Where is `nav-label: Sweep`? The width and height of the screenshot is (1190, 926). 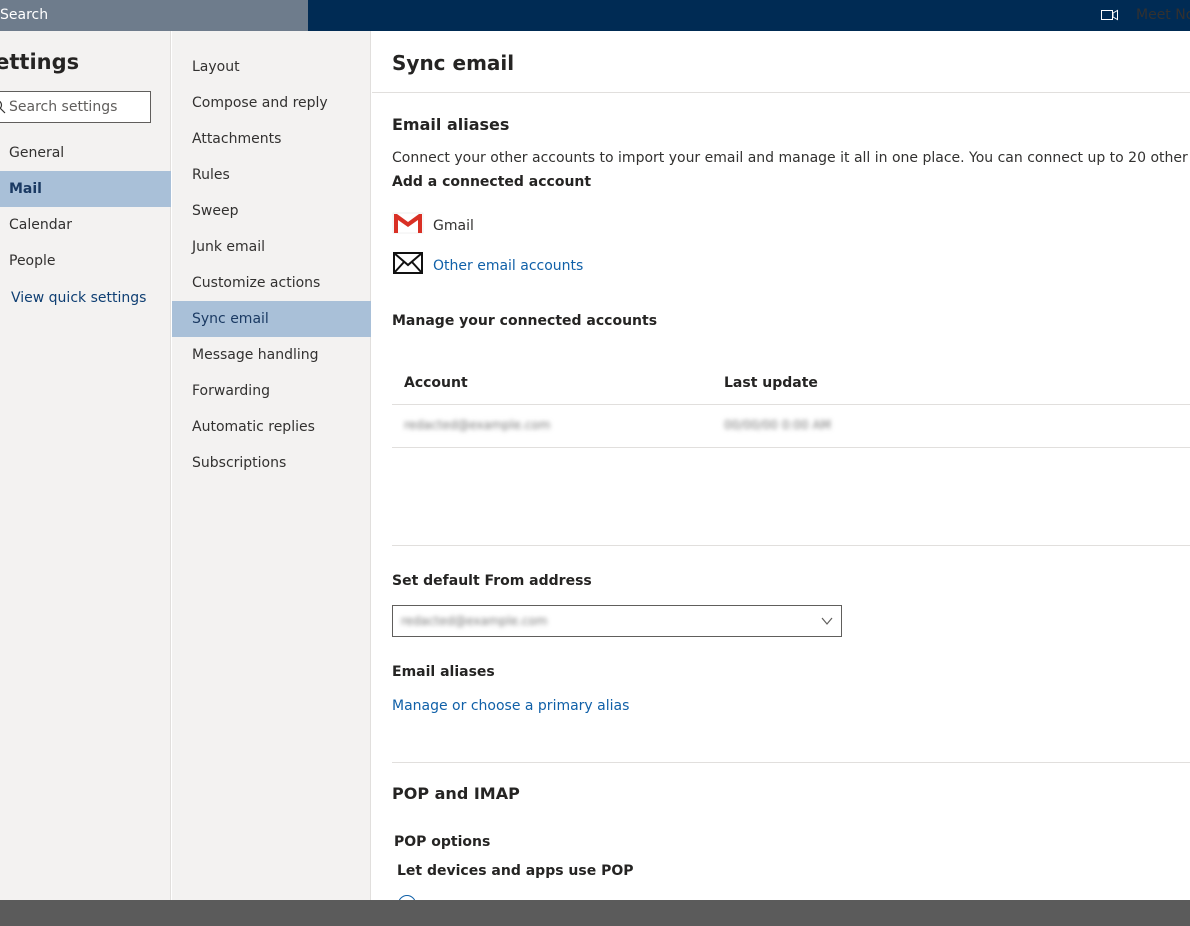
nav-label: Sweep is located at coordinates (215, 211).